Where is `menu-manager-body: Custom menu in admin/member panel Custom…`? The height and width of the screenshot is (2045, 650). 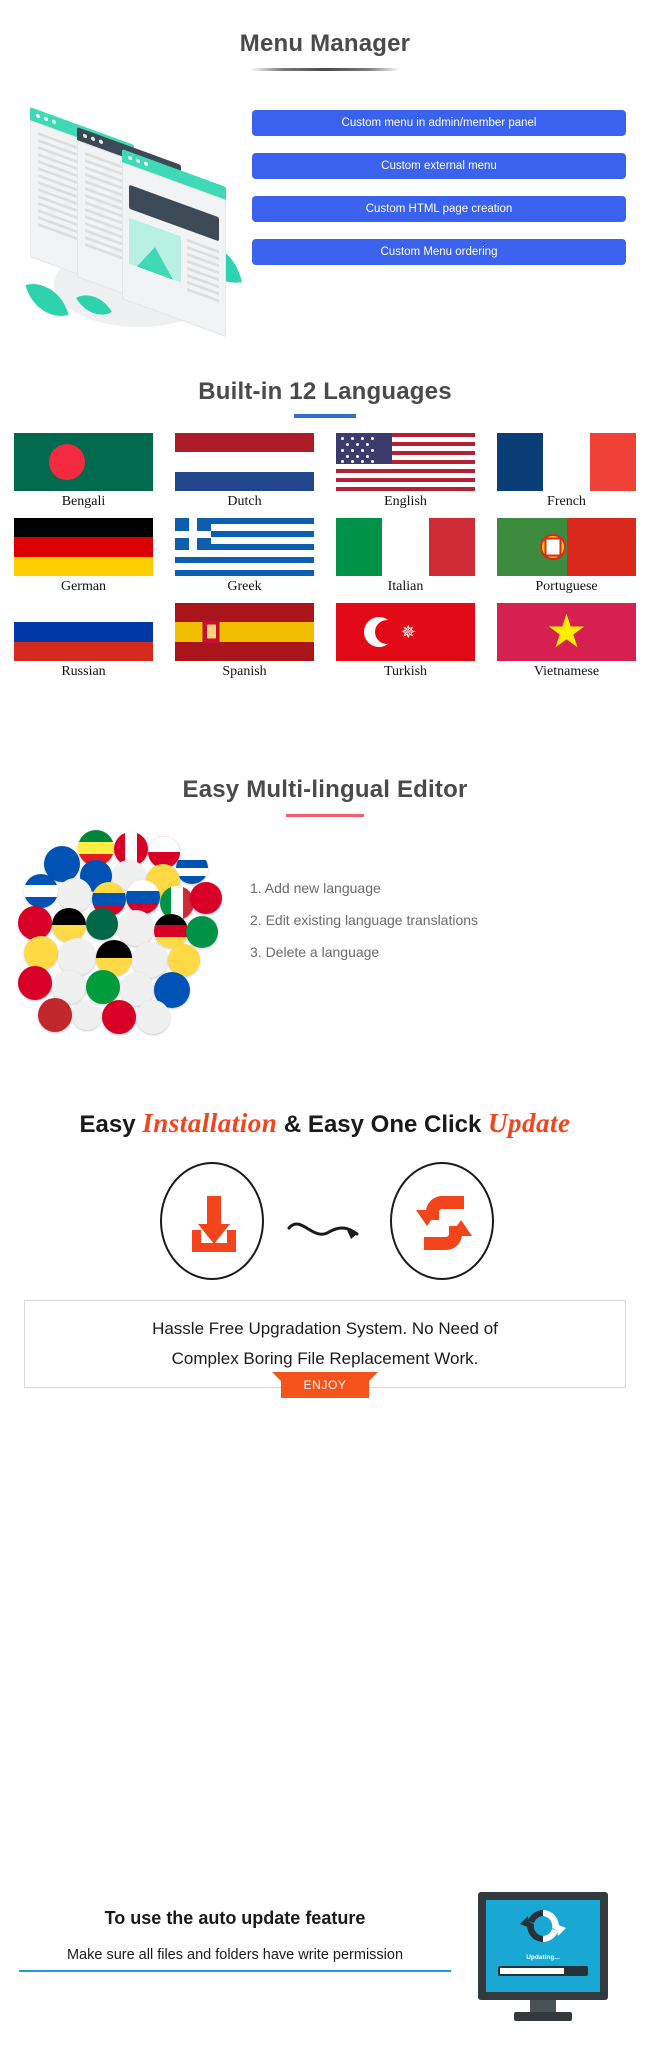
menu-manager-body: Custom menu in admin/member panel Custom… is located at coordinates (325, 223).